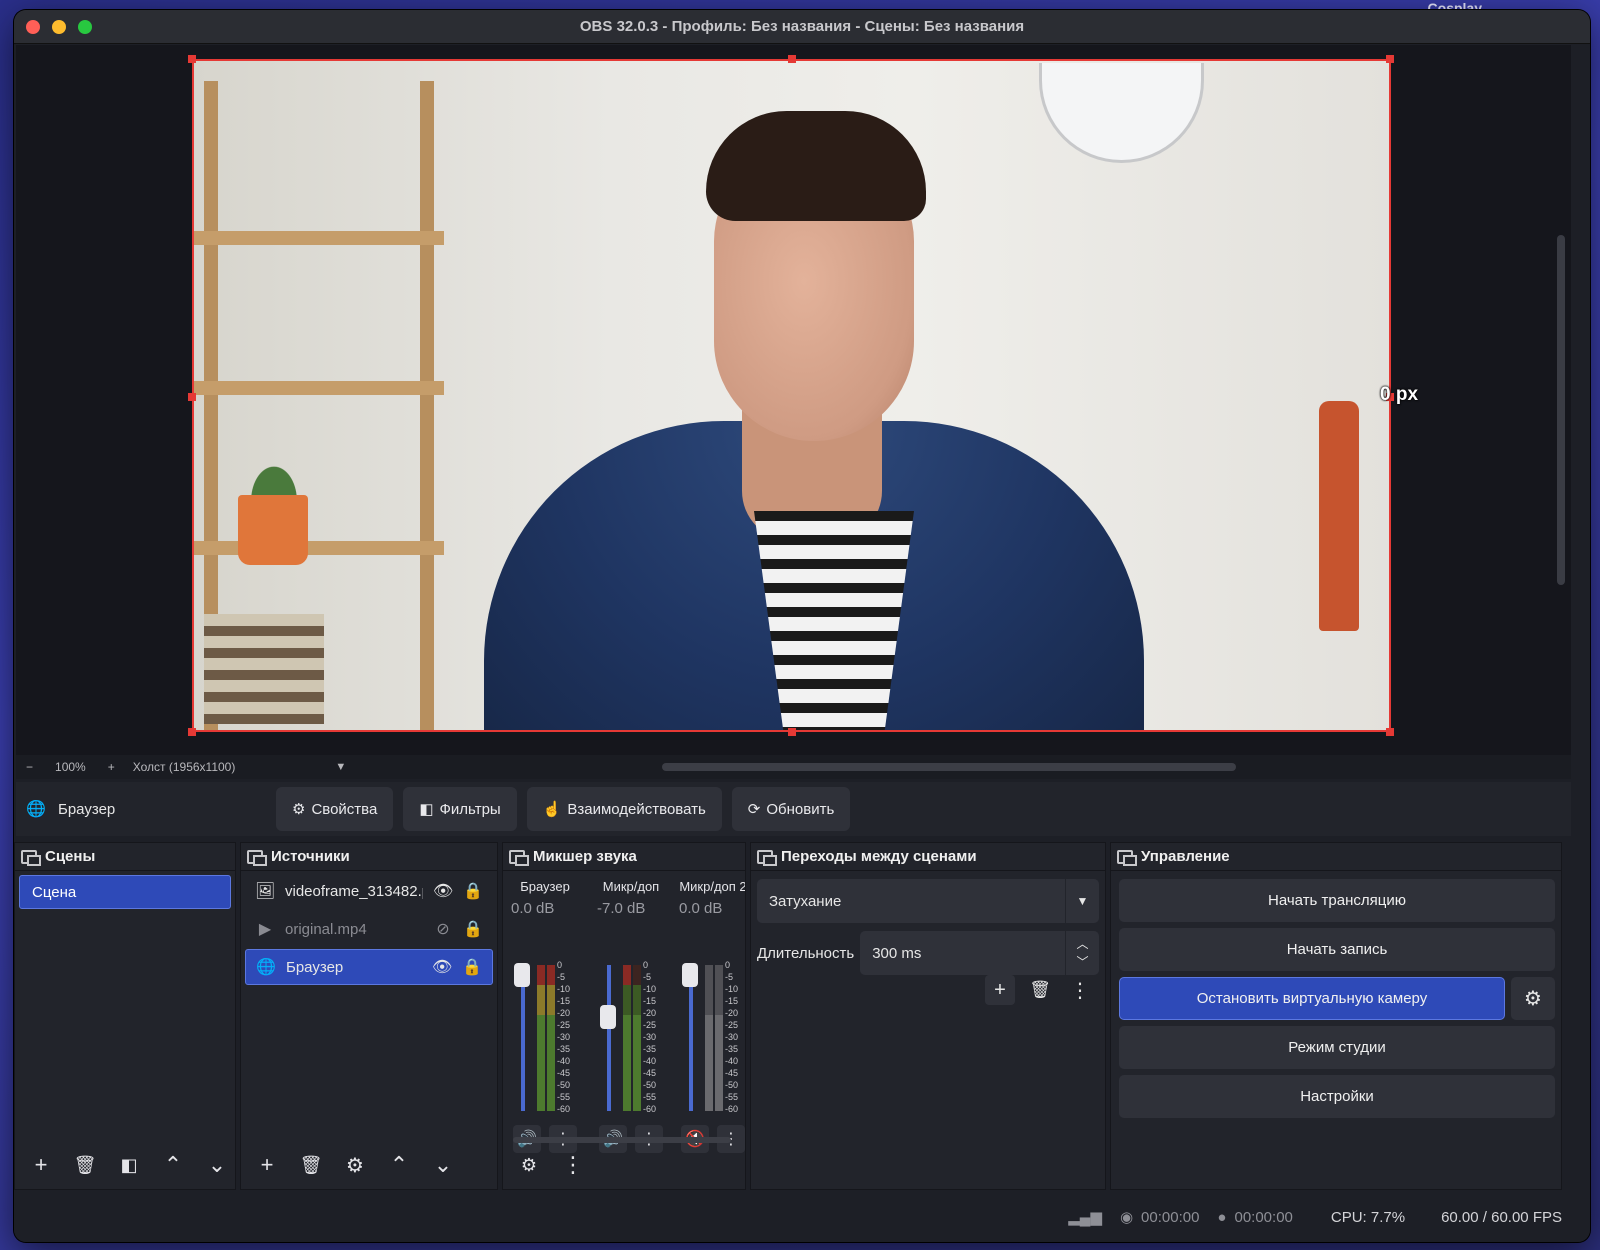  I want to click on resize-handle-bottom, so click(792, 732).